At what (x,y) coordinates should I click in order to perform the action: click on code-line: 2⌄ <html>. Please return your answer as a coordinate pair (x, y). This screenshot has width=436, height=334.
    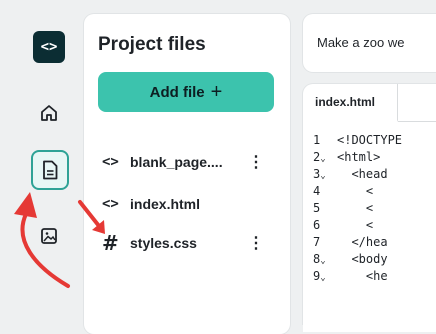
    Looking at the image, I should click on (347, 157).